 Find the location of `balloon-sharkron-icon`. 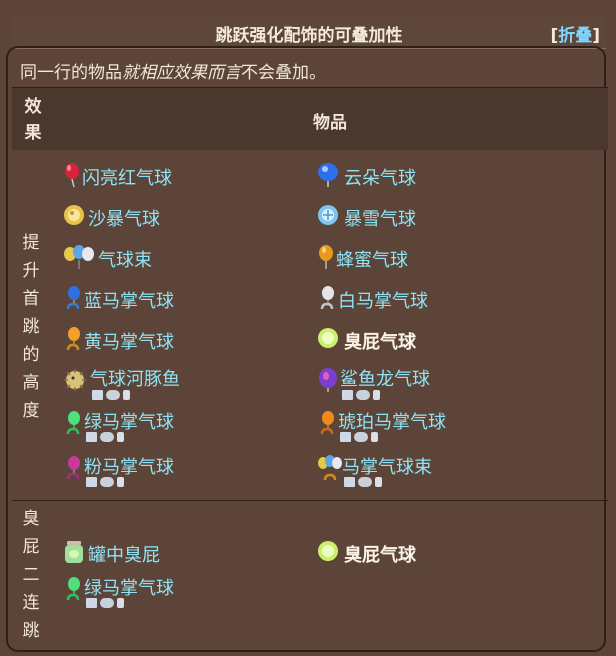

balloon-sharkron-icon is located at coordinates (328, 380).